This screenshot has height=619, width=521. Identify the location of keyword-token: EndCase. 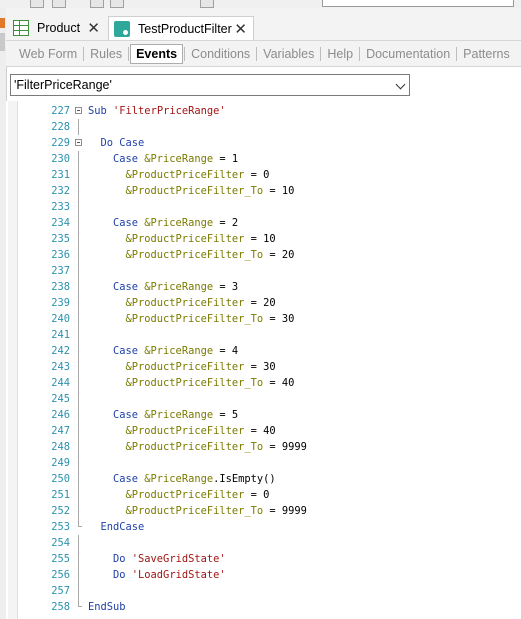
(122, 527).